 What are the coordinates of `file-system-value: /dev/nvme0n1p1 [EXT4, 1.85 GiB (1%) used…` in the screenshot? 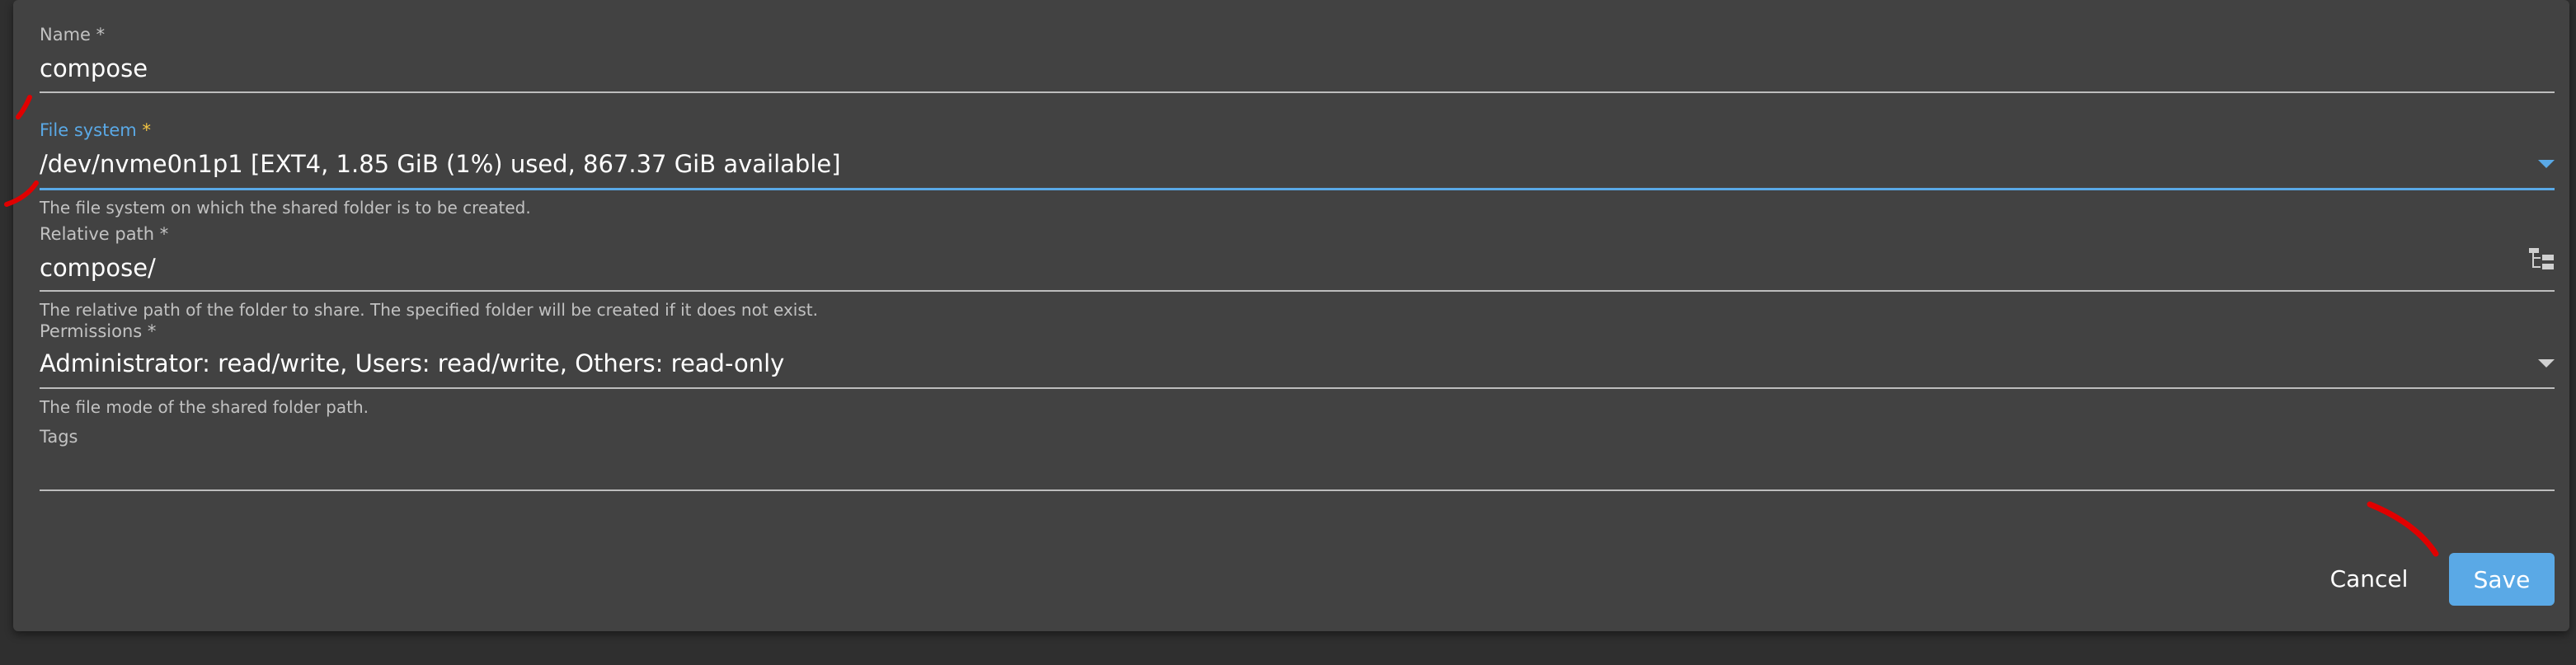 It's located at (440, 164).